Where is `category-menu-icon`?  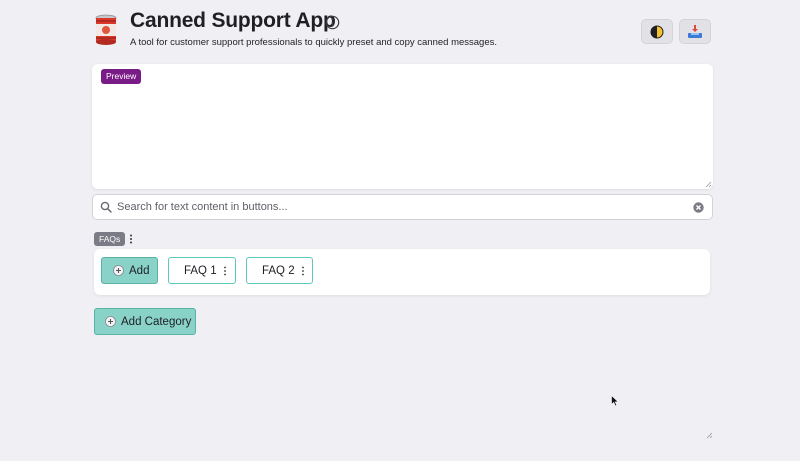 category-menu-icon is located at coordinates (131, 239).